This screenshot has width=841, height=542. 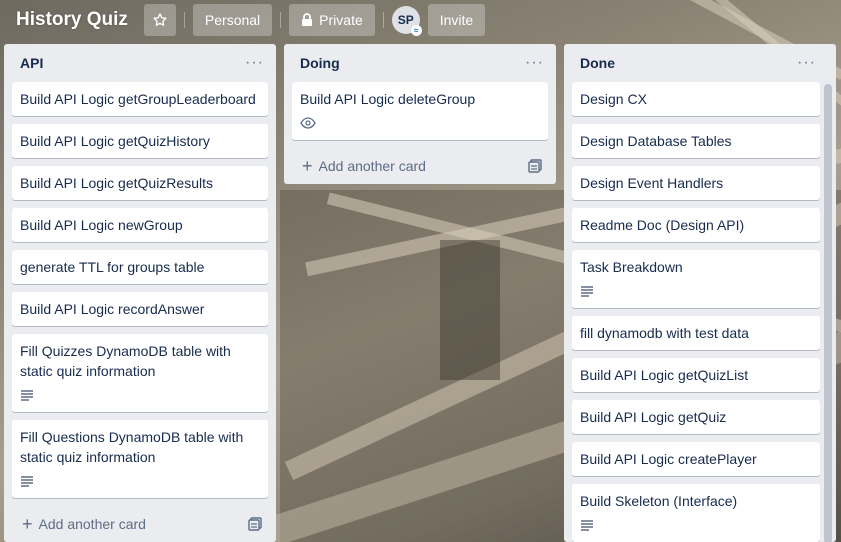 What do you see at coordinates (308, 123) in the screenshot?
I see `eye-icon` at bounding box center [308, 123].